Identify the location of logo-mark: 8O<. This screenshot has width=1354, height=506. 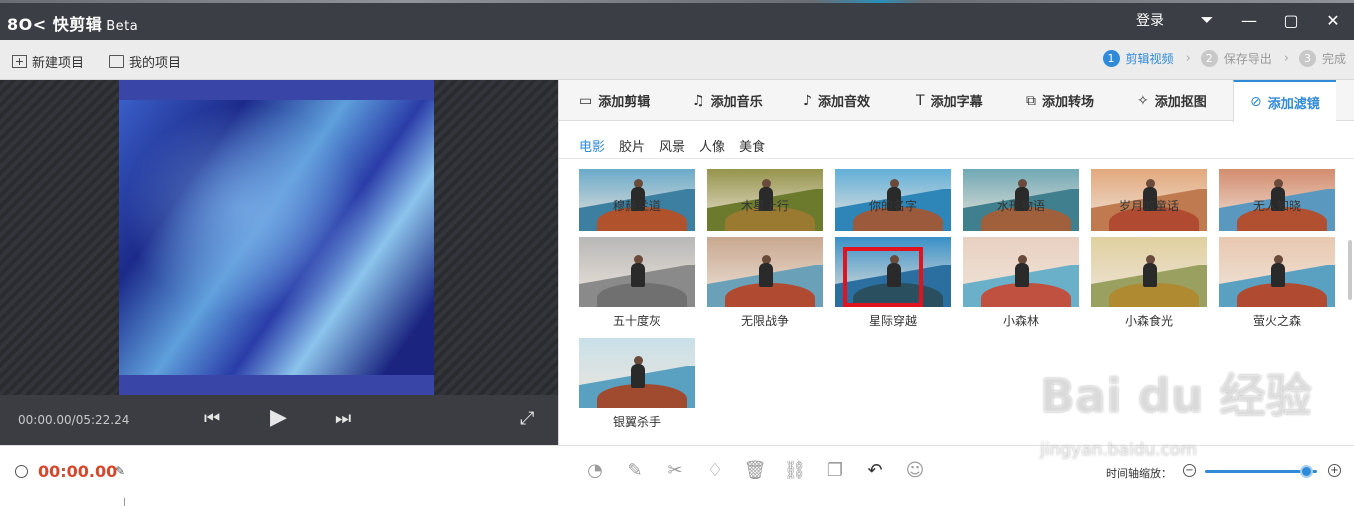
(27, 24).